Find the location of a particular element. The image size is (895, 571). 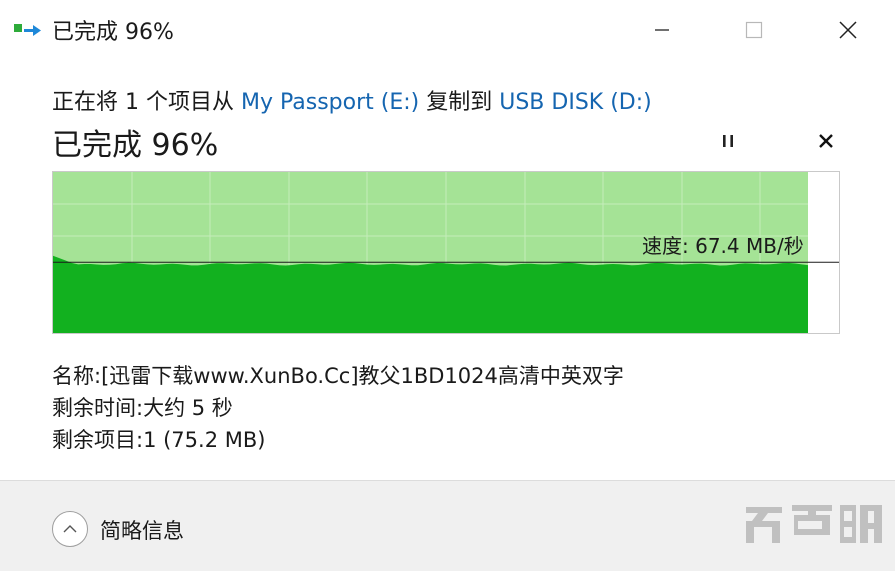

chevron-up-icon is located at coordinates (70, 529).